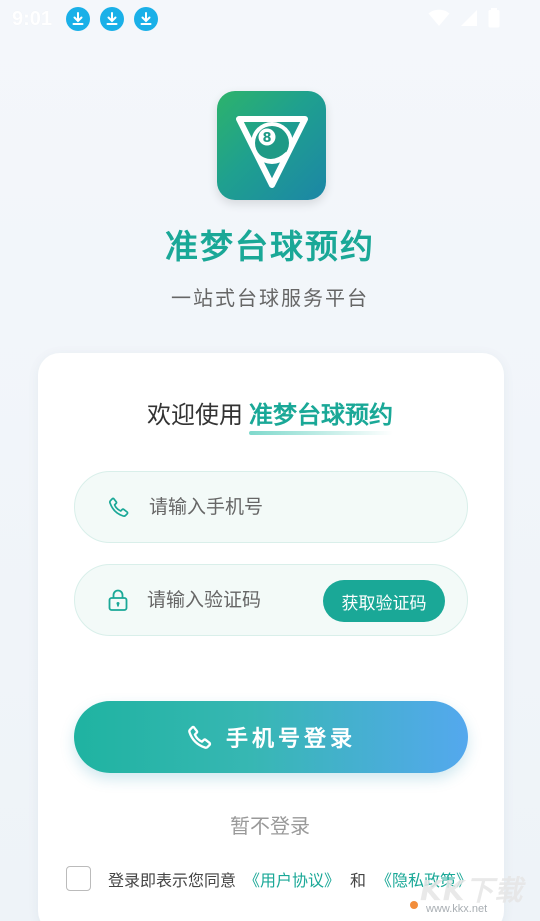  Describe the element at coordinates (270, 19) in the screenshot. I see `status-bar: 9:01` at that location.